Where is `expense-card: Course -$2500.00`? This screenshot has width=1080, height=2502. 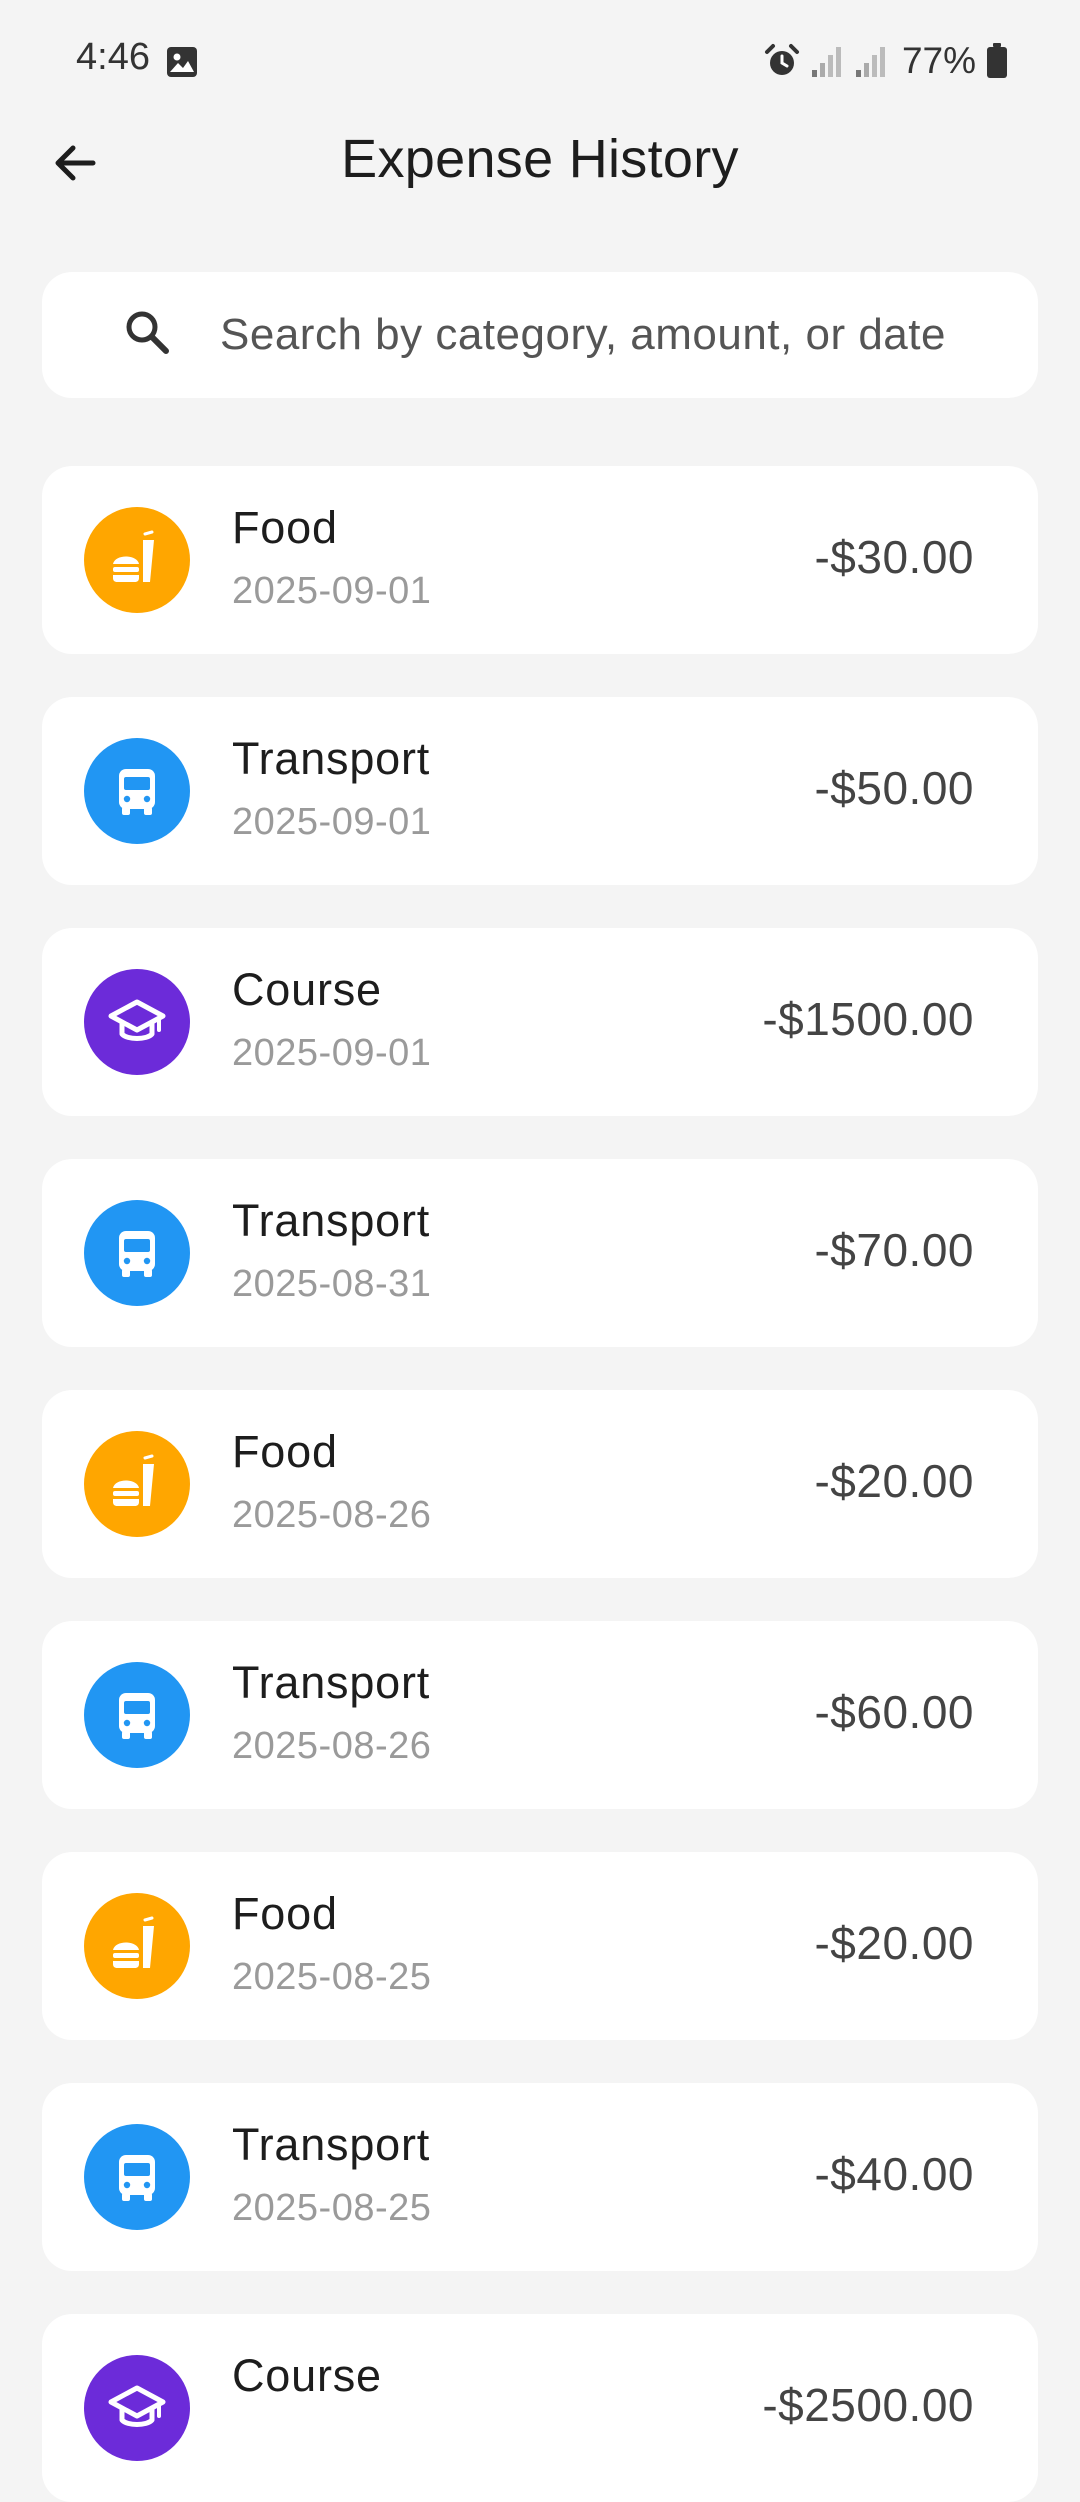
expense-card: Course -$2500.00 is located at coordinates (540, 2408).